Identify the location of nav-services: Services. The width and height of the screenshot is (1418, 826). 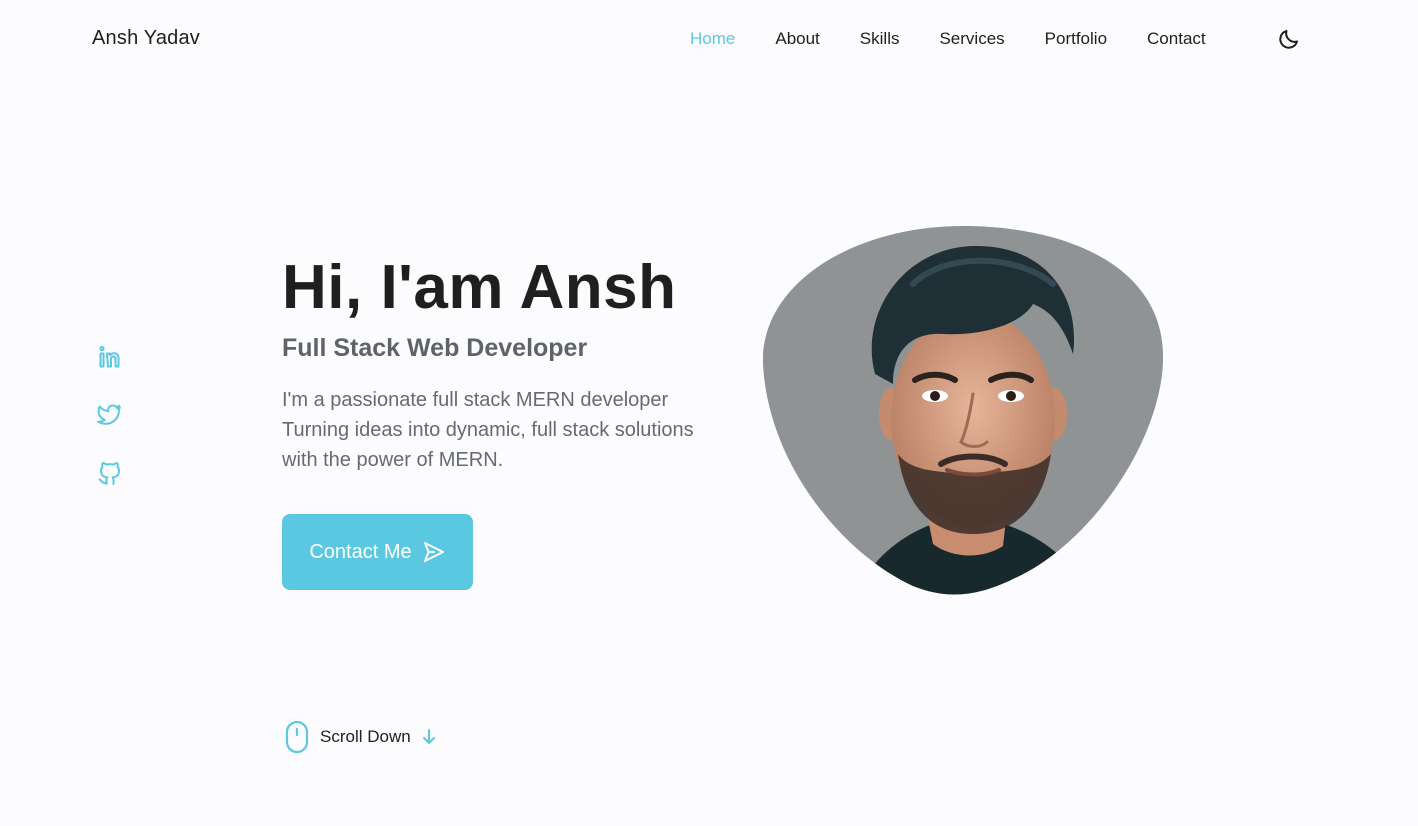
(971, 39).